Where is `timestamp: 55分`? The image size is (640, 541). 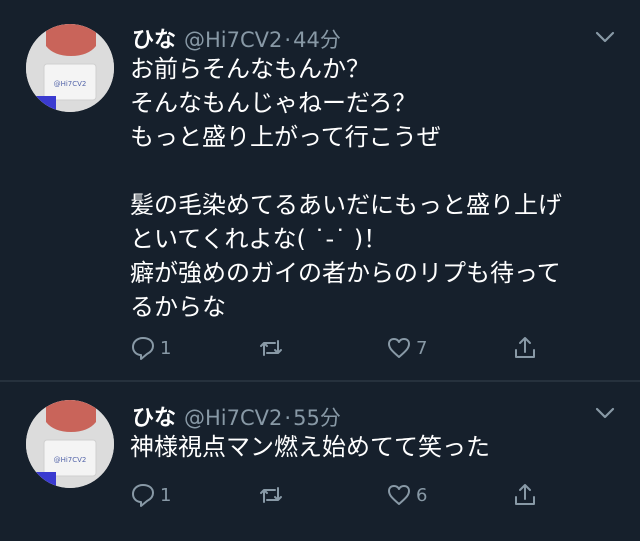 timestamp: 55分 is located at coordinates (317, 417).